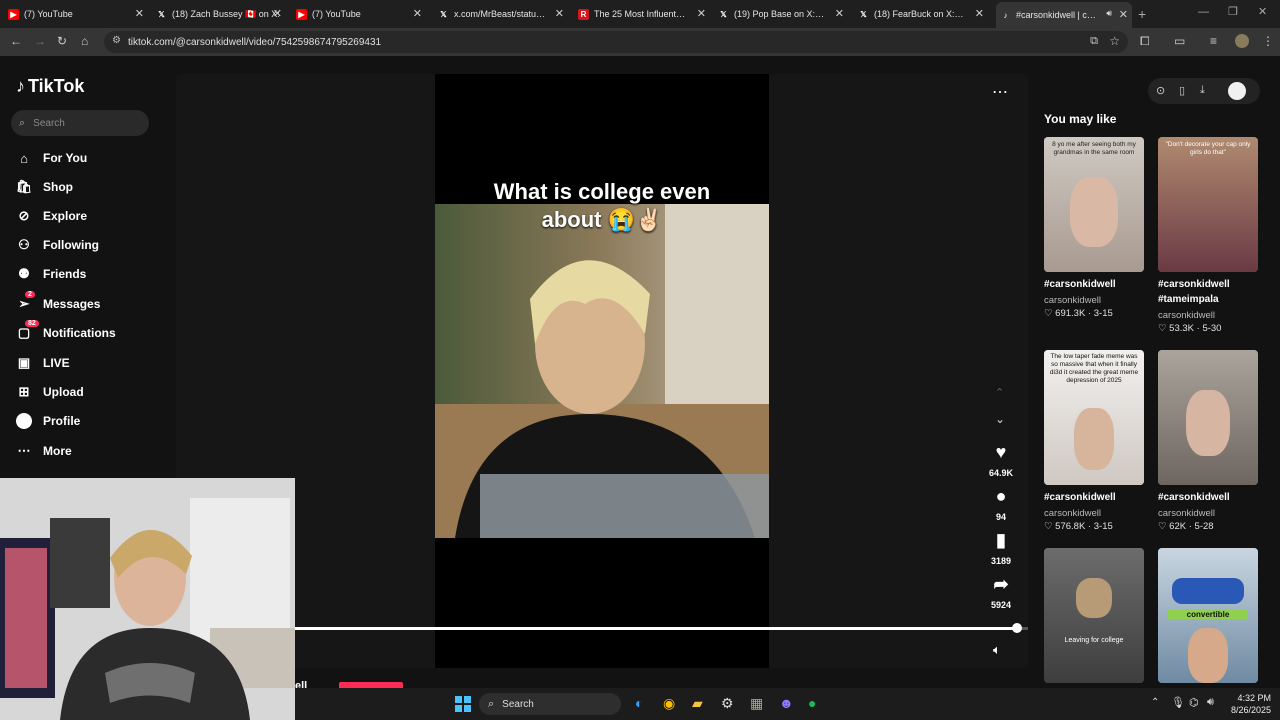 The image size is (1280, 720). What do you see at coordinates (44, 187) in the screenshot?
I see `sidebar-item-shop: 🛍︎ Shop` at bounding box center [44, 187].